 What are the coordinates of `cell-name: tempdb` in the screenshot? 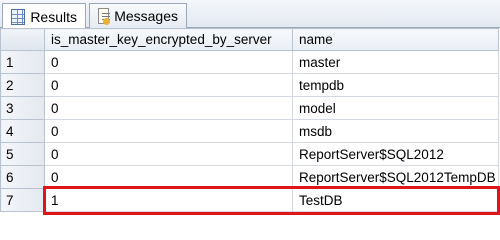 It's located at (395, 85).